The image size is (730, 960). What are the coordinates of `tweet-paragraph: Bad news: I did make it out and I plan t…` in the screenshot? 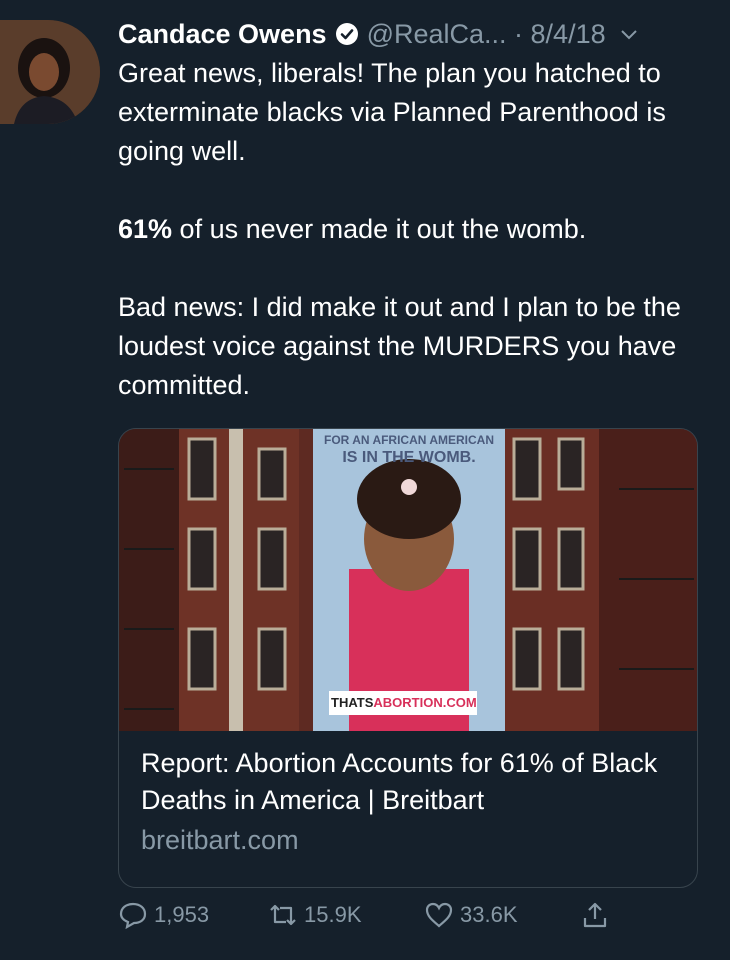 It's located at (399, 346).